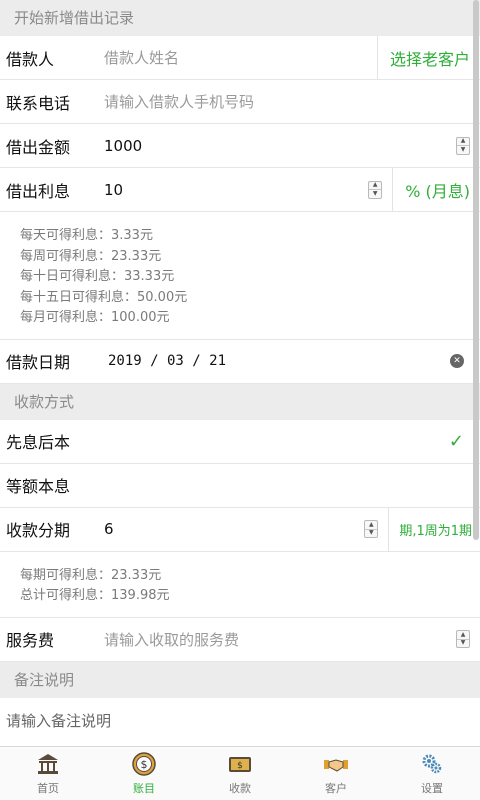 This screenshot has height=800, width=480. I want to click on period-info: 每期可得利息：23.33元 总计可得利息：139.98元, so click(240, 585).